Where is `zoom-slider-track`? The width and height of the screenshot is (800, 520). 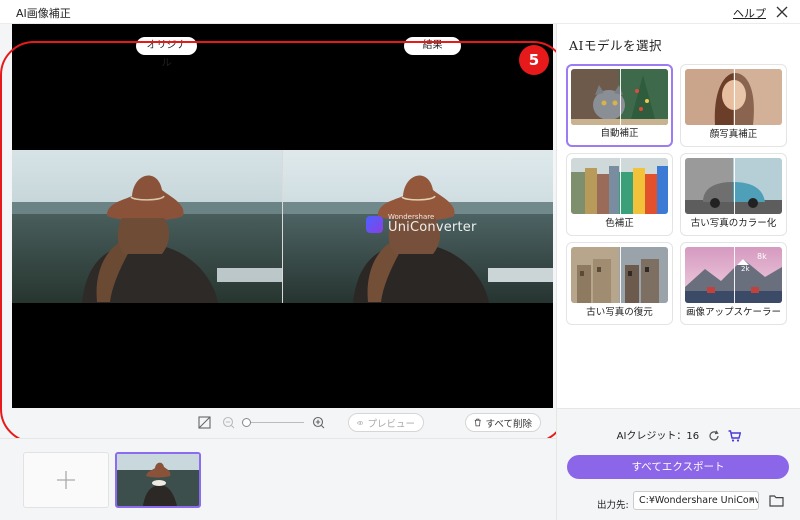 zoom-slider-track is located at coordinates (277, 422).